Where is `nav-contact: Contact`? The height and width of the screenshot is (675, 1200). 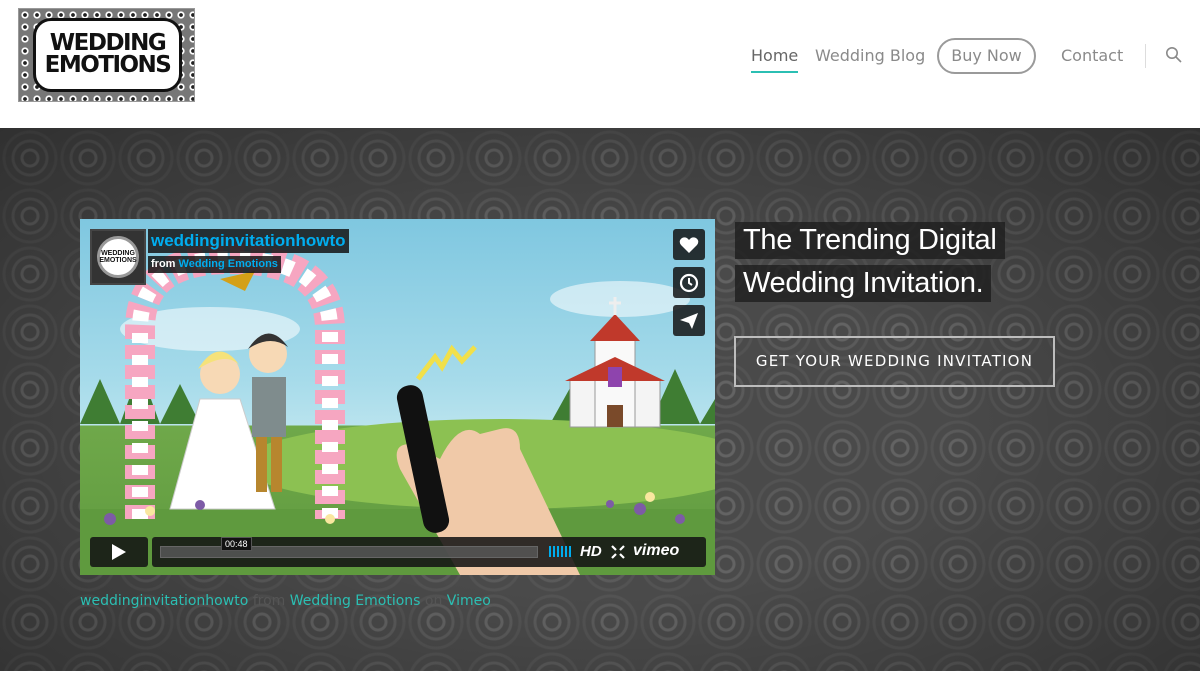 nav-contact: Contact is located at coordinates (1092, 56).